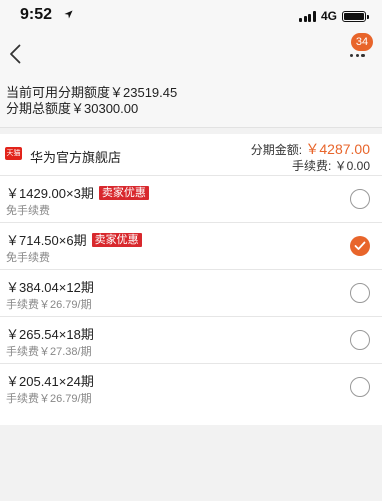  I want to click on radio-button-selected, so click(360, 246).